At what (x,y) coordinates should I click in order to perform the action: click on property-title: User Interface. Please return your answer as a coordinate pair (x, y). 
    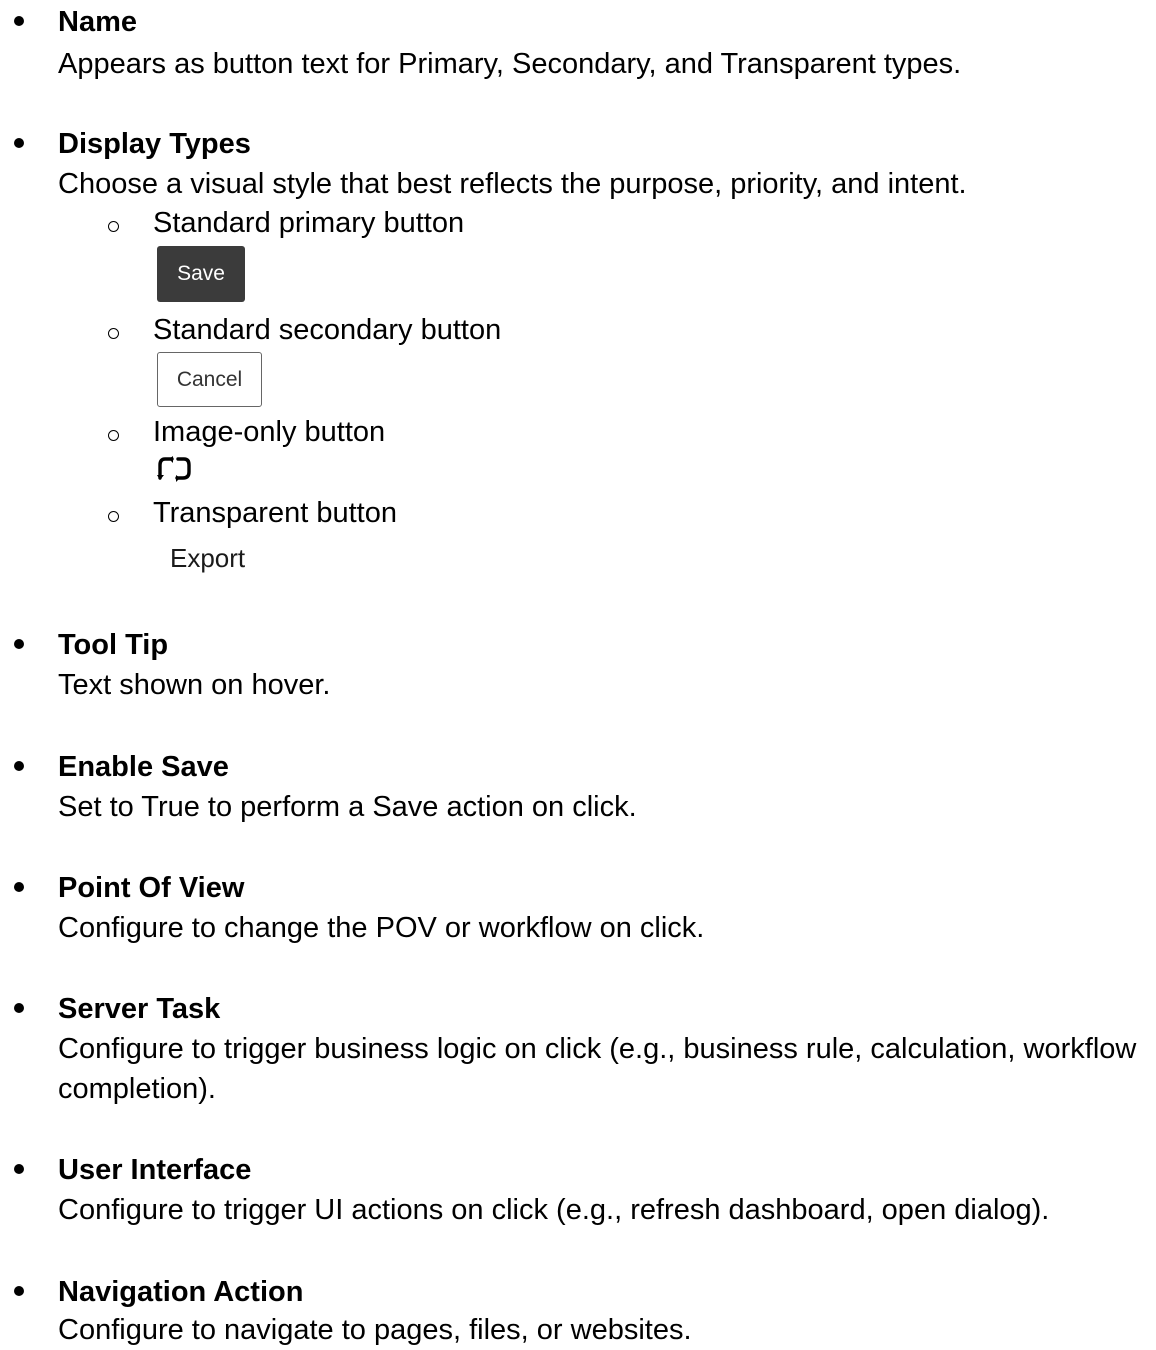
    Looking at the image, I should click on (155, 1170).